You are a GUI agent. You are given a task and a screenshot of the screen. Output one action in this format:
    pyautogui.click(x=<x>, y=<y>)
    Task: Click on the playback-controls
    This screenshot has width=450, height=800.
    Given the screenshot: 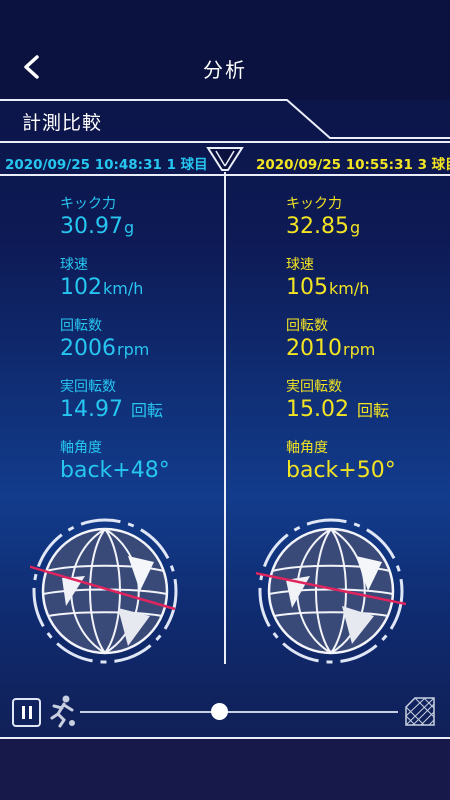 What is the action you would take?
    pyautogui.click(x=225, y=713)
    